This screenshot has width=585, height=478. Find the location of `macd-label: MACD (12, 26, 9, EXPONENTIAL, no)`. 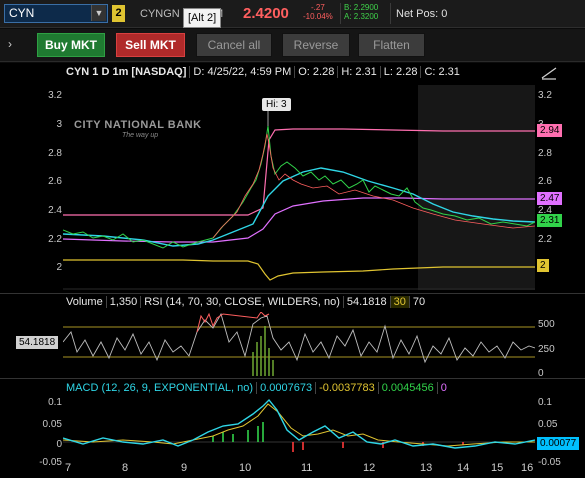

macd-label: MACD (12, 26, 9, EXPONENTIAL, no) is located at coordinates (160, 388).